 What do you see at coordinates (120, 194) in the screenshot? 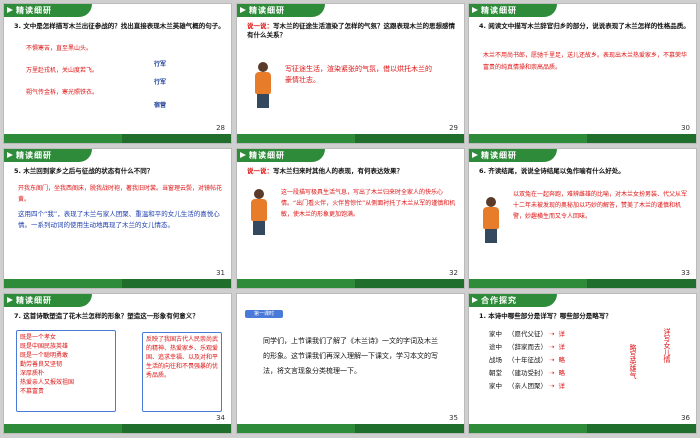
I see `answer-text: 开我东阁门，坐我西阁床，脱我战时袍，著我旧时裳。当窗理云鬓，对镜帖花黄。` at bounding box center [120, 194].